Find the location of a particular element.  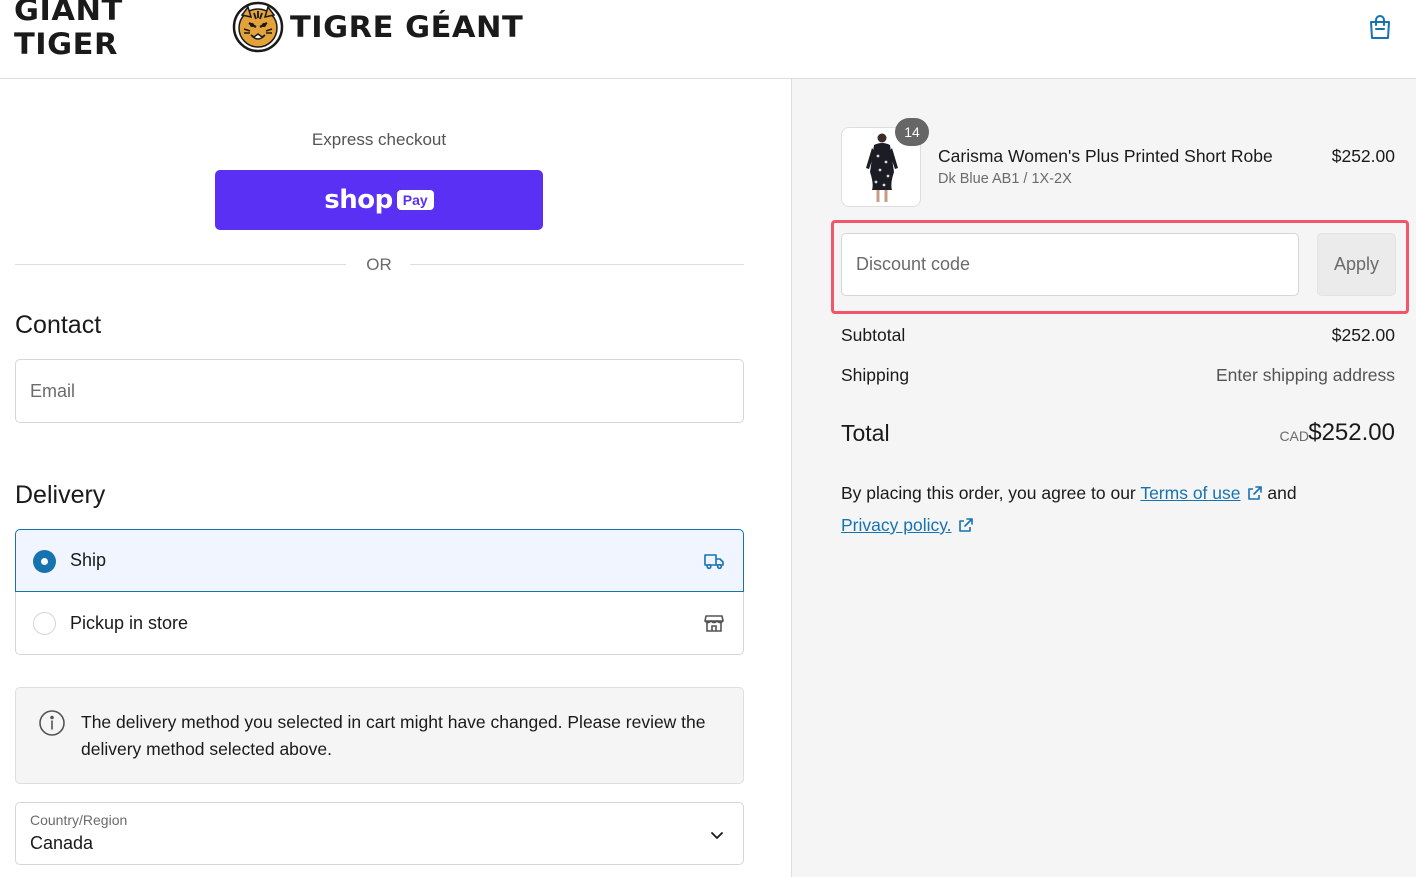

legal-prefix: By placing this order, you agree to our is located at coordinates (988, 493).